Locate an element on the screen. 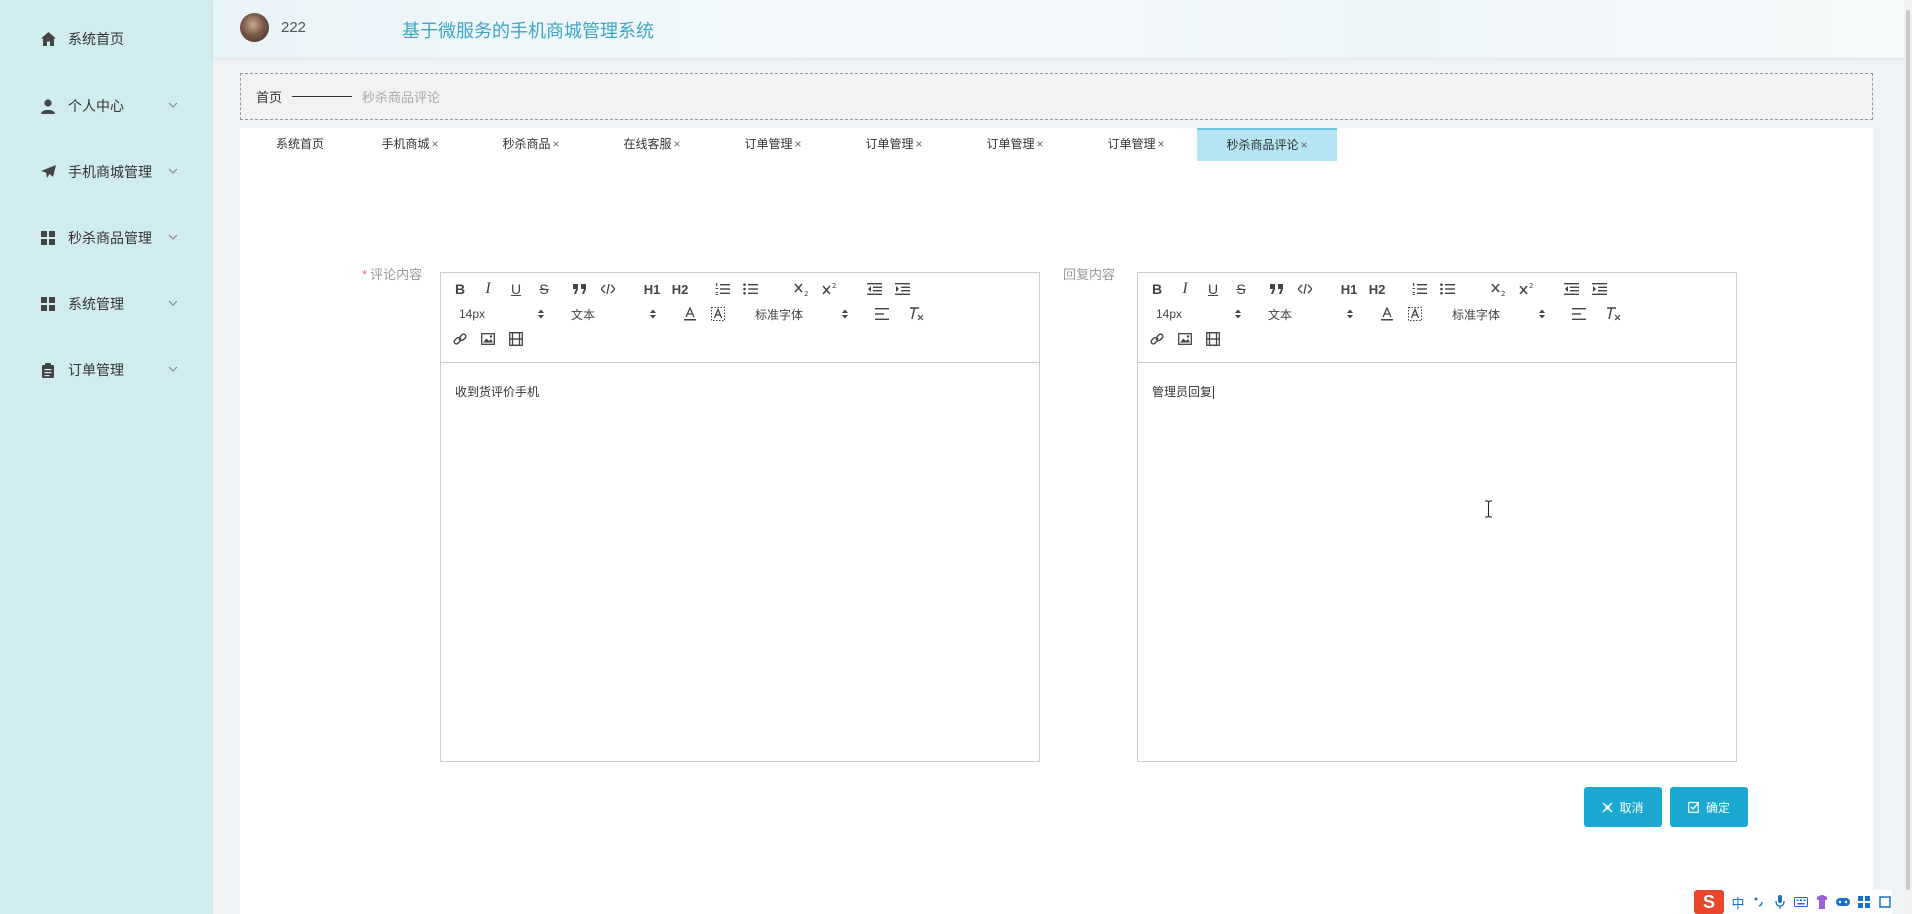 The width and height of the screenshot is (1912, 914). avatar is located at coordinates (254, 27).